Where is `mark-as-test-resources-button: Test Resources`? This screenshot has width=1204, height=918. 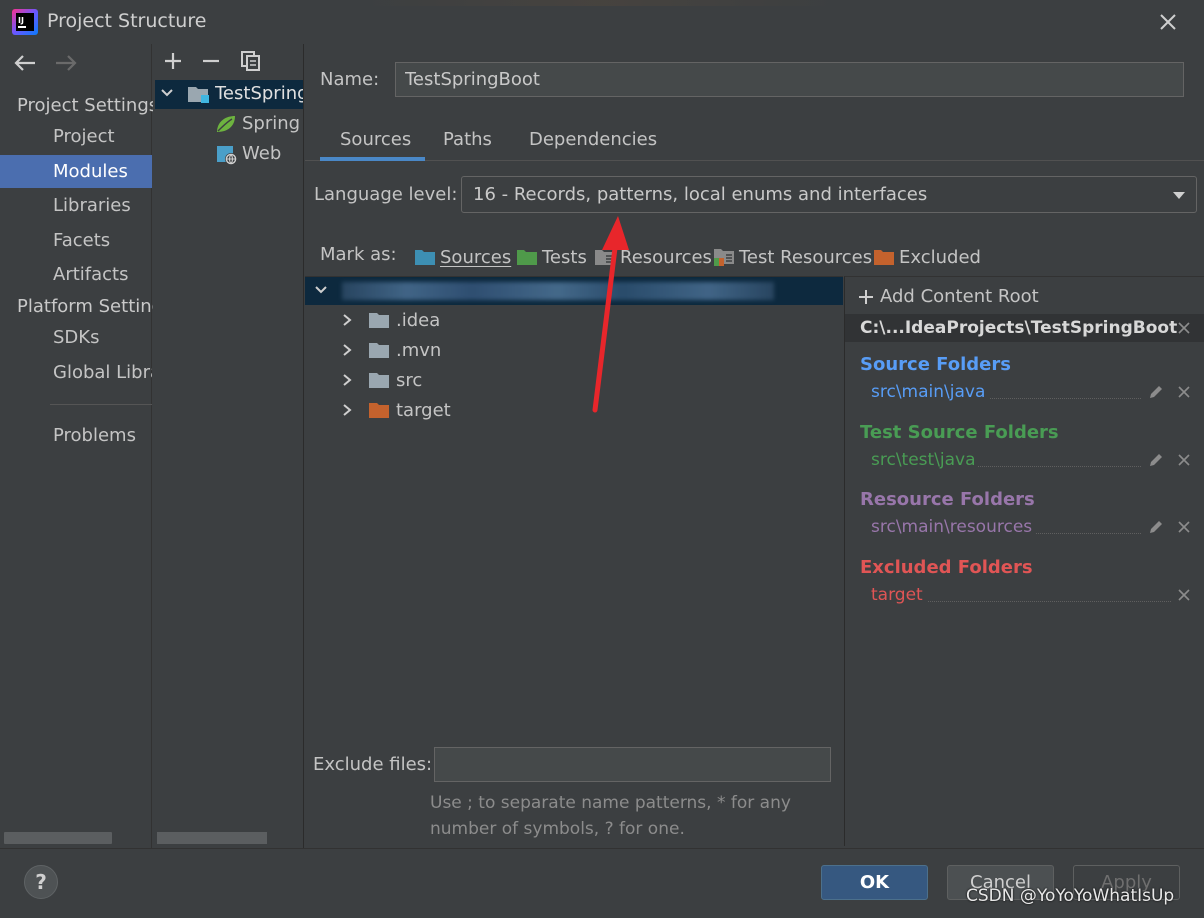 mark-as-test-resources-button: Test Resources is located at coordinates (792, 257).